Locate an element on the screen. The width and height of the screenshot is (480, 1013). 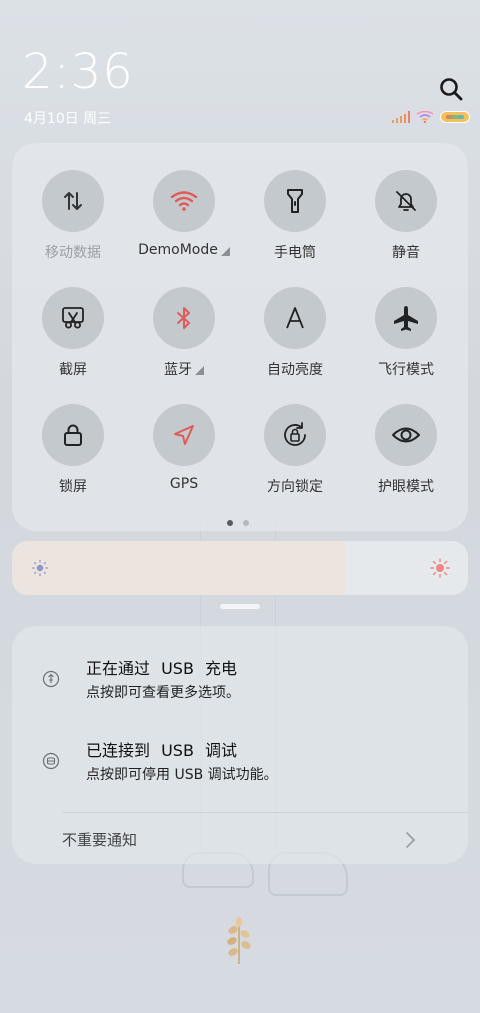
tile-label-text: 截屏 is located at coordinates (73, 370).